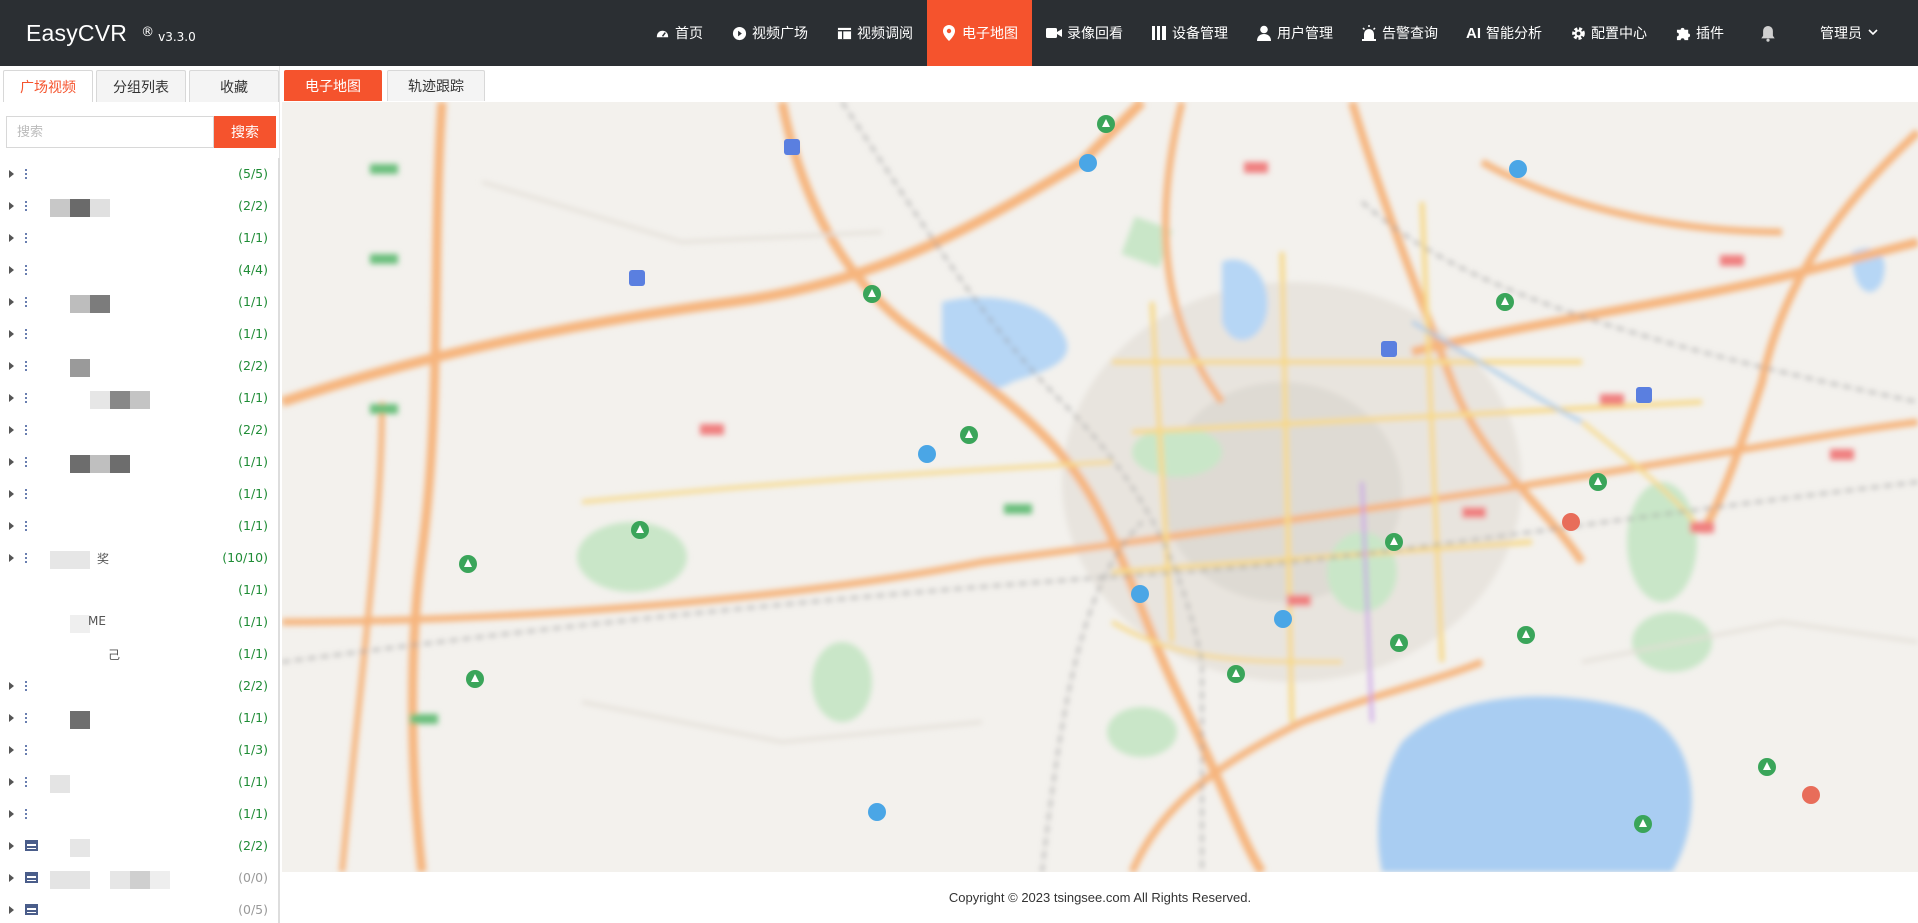 This screenshot has width=1918, height=923. What do you see at coordinates (140, 622) in the screenshot?
I see `tree-row: ME (1/1)` at bounding box center [140, 622].